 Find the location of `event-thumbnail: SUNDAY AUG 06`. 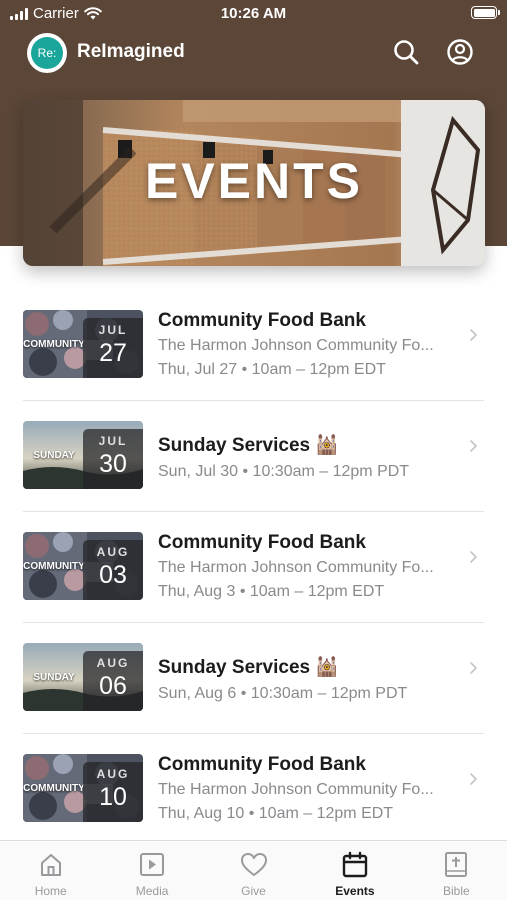

event-thumbnail: SUNDAY AUG 06 is located at coordinates (83, 677).